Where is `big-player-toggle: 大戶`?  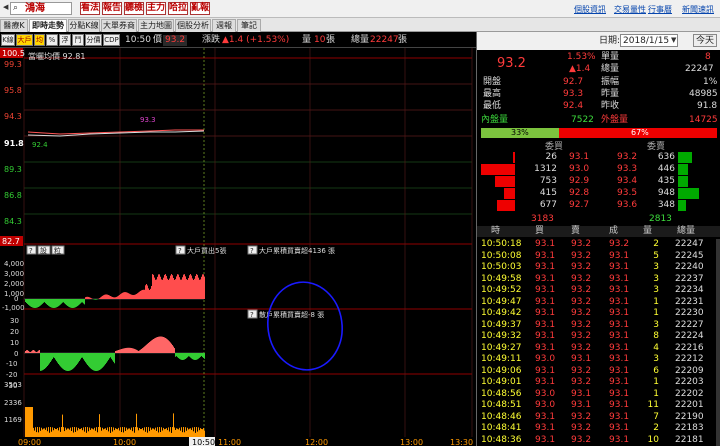
big-player-toggle: 大戶 is located at coordinates (24, 40).